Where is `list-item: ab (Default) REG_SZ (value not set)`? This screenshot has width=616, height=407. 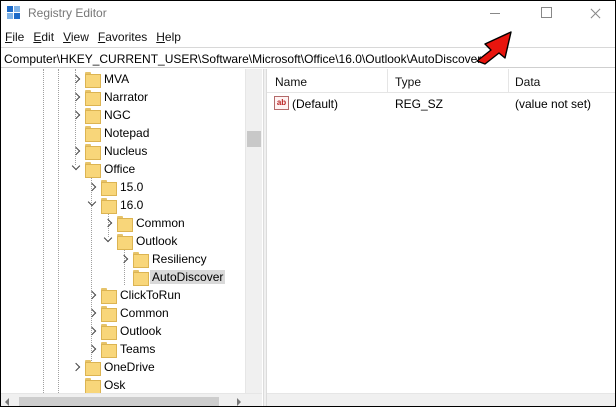
list-item: ab (Default) REG_SZ (value not set) is located at coordinates (441, 104).